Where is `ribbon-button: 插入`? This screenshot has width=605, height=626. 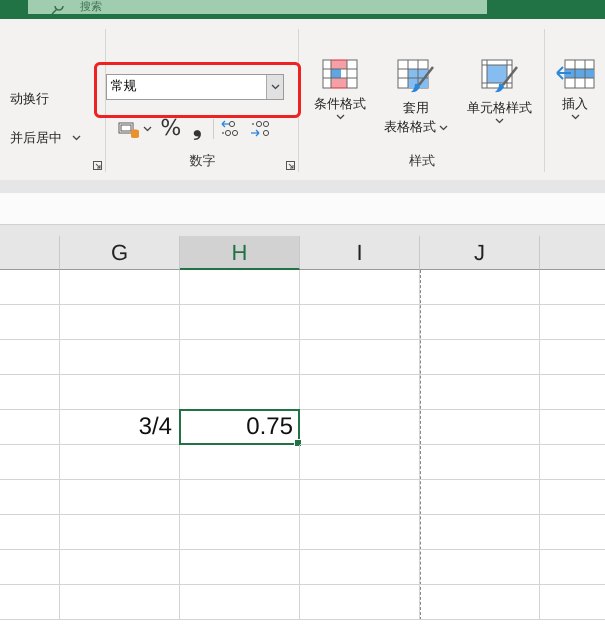 ribbon-button: 插入 is located at coordinates (575, 89).